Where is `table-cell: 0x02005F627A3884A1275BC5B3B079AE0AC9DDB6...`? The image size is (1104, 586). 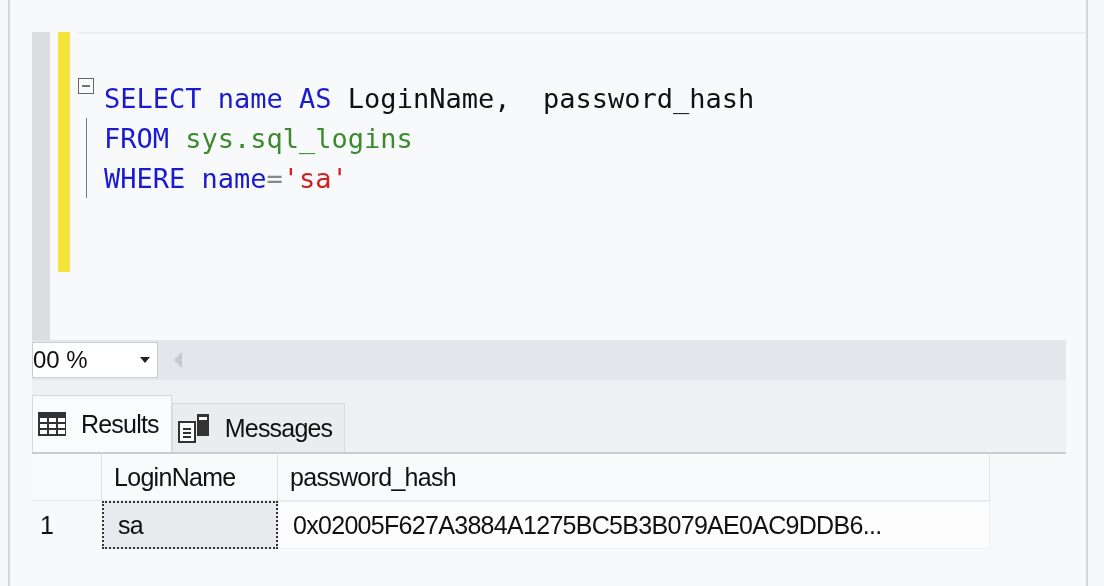
table-cell: 0x02005F627A3884A1275BC5B3B079AE0AC9DDB6... is located at coordinates (634, 525).